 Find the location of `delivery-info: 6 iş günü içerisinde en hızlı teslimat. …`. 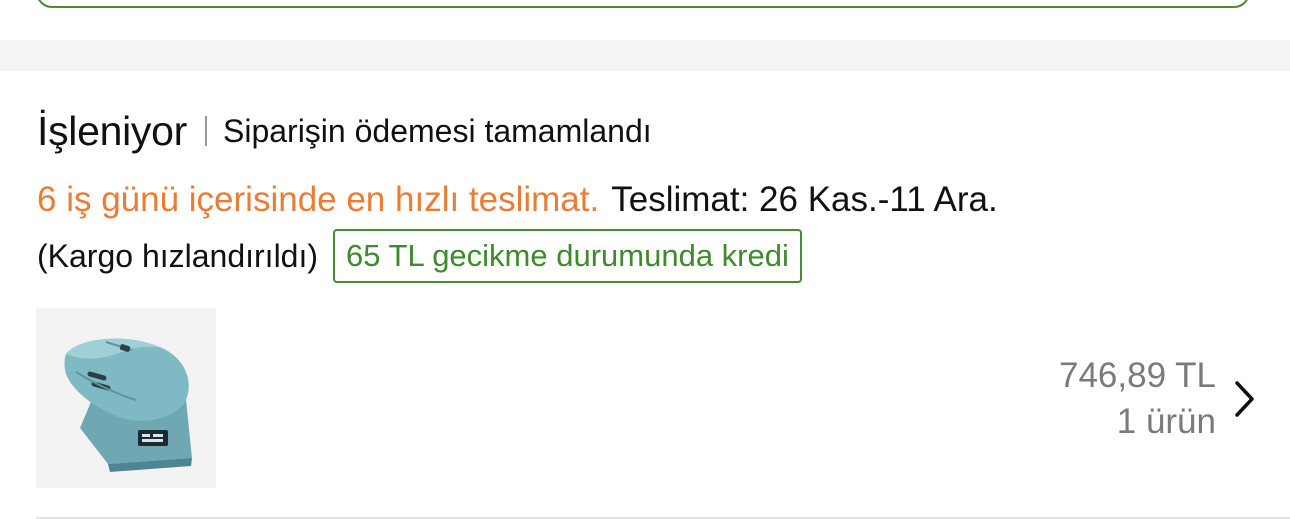

delivery-info: 6 iş günü içerisinde en hızlı teslimat. … is located at coordinates (517, 200).